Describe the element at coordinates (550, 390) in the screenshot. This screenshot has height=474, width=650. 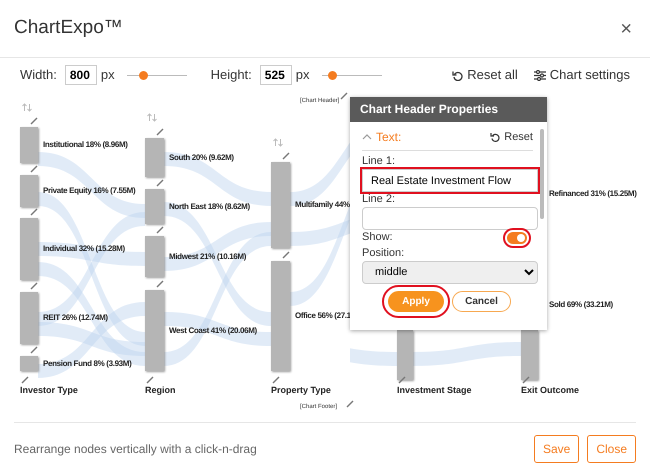
I see `axis-label: Exit Outcome` at that location.